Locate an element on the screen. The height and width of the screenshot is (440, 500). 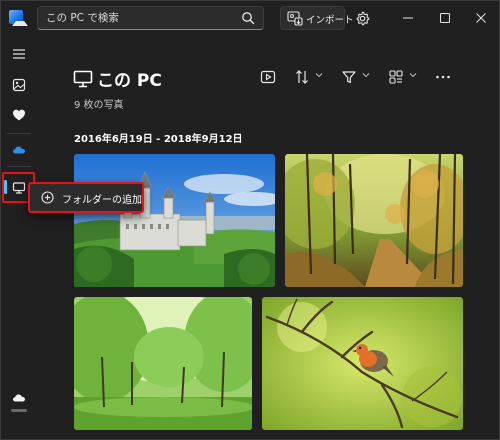
page-title: この PC is located at coordinates (129, 81).